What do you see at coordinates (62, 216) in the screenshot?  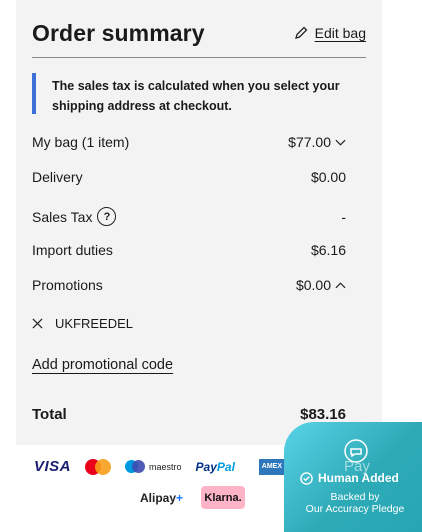 I see `sales-tax-label: Sales Tax` at bounding box center [62, 216].